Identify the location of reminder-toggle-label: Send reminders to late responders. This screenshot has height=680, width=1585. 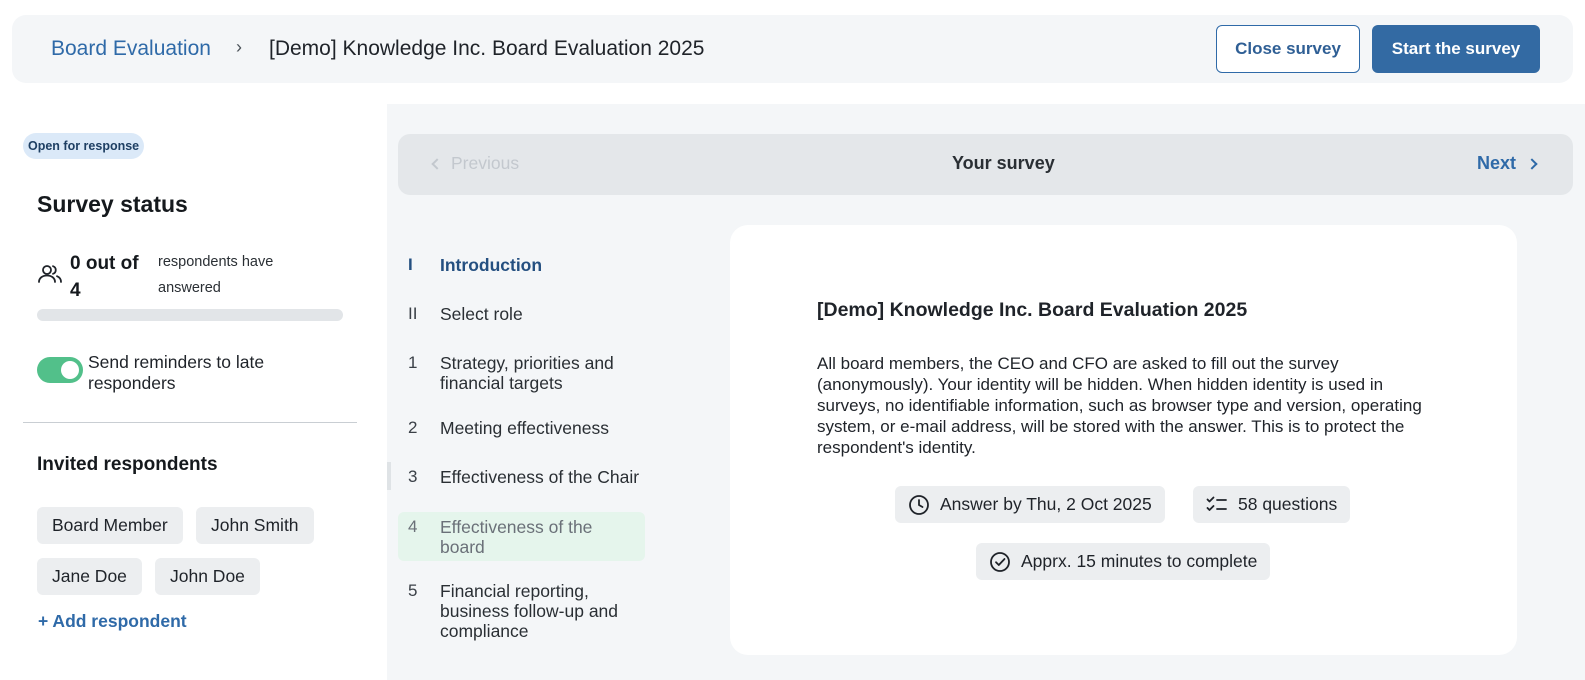
(176, 372).